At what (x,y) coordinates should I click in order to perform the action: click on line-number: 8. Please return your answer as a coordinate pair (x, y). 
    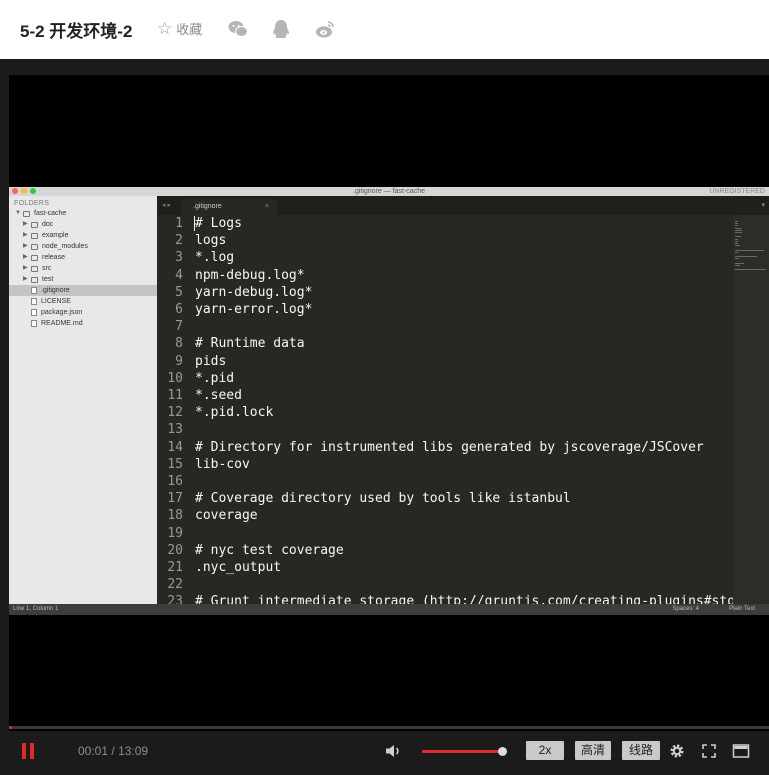
    Looking at the image, I should click on (179, 344).